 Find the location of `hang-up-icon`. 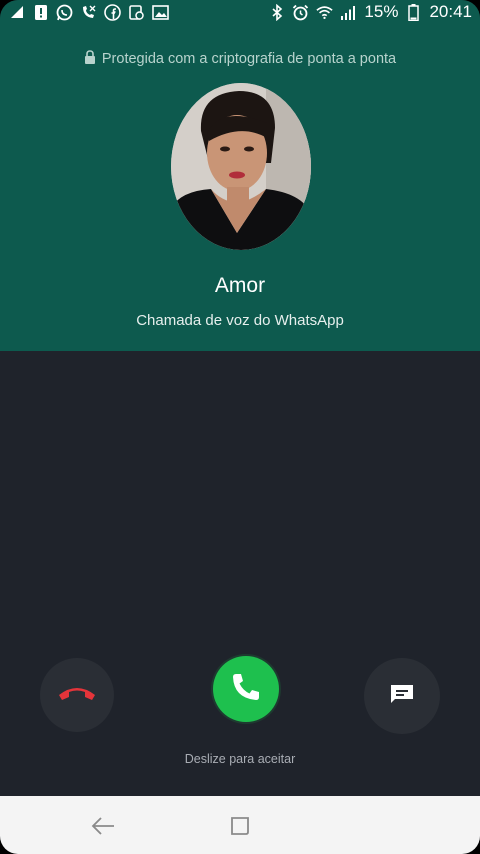

hang-up-icon is located at coordinates (77, 695).